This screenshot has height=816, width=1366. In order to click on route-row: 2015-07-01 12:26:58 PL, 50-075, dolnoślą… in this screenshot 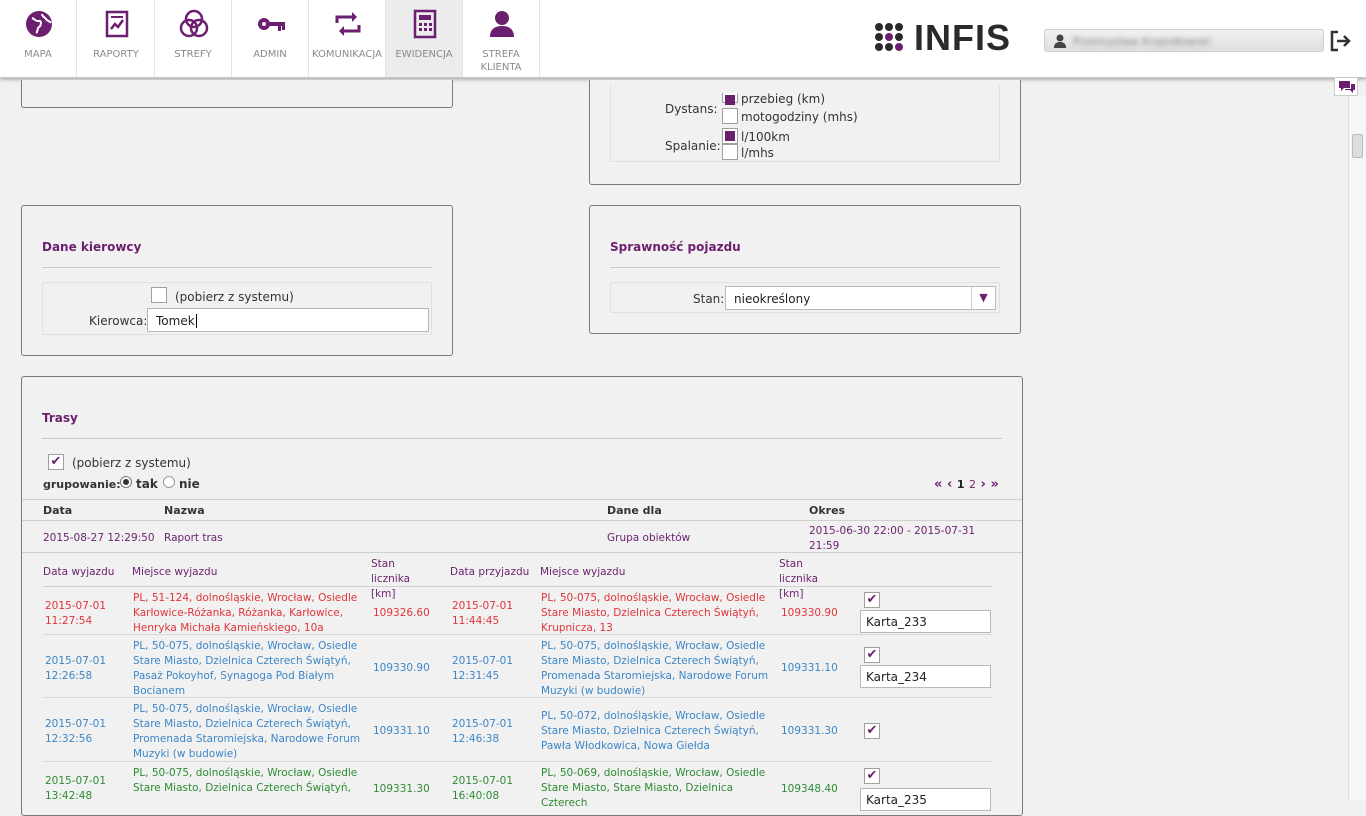, I will do `click(518, 666)`.